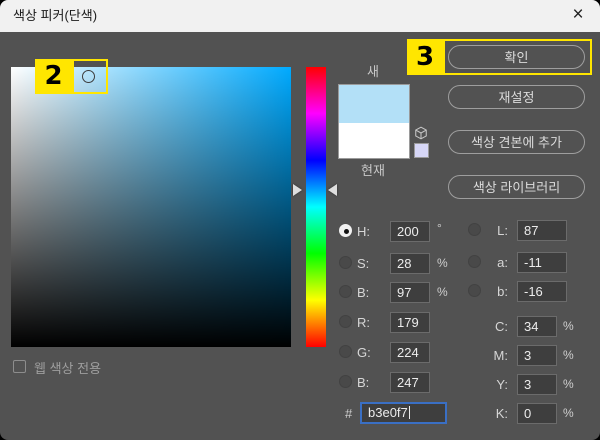 The width and height of the screenshot is (600, 440). What do you see at coordinates (363, 231) in the screenshot?
I see `h-label: H:` at bounding box center [363, 231].